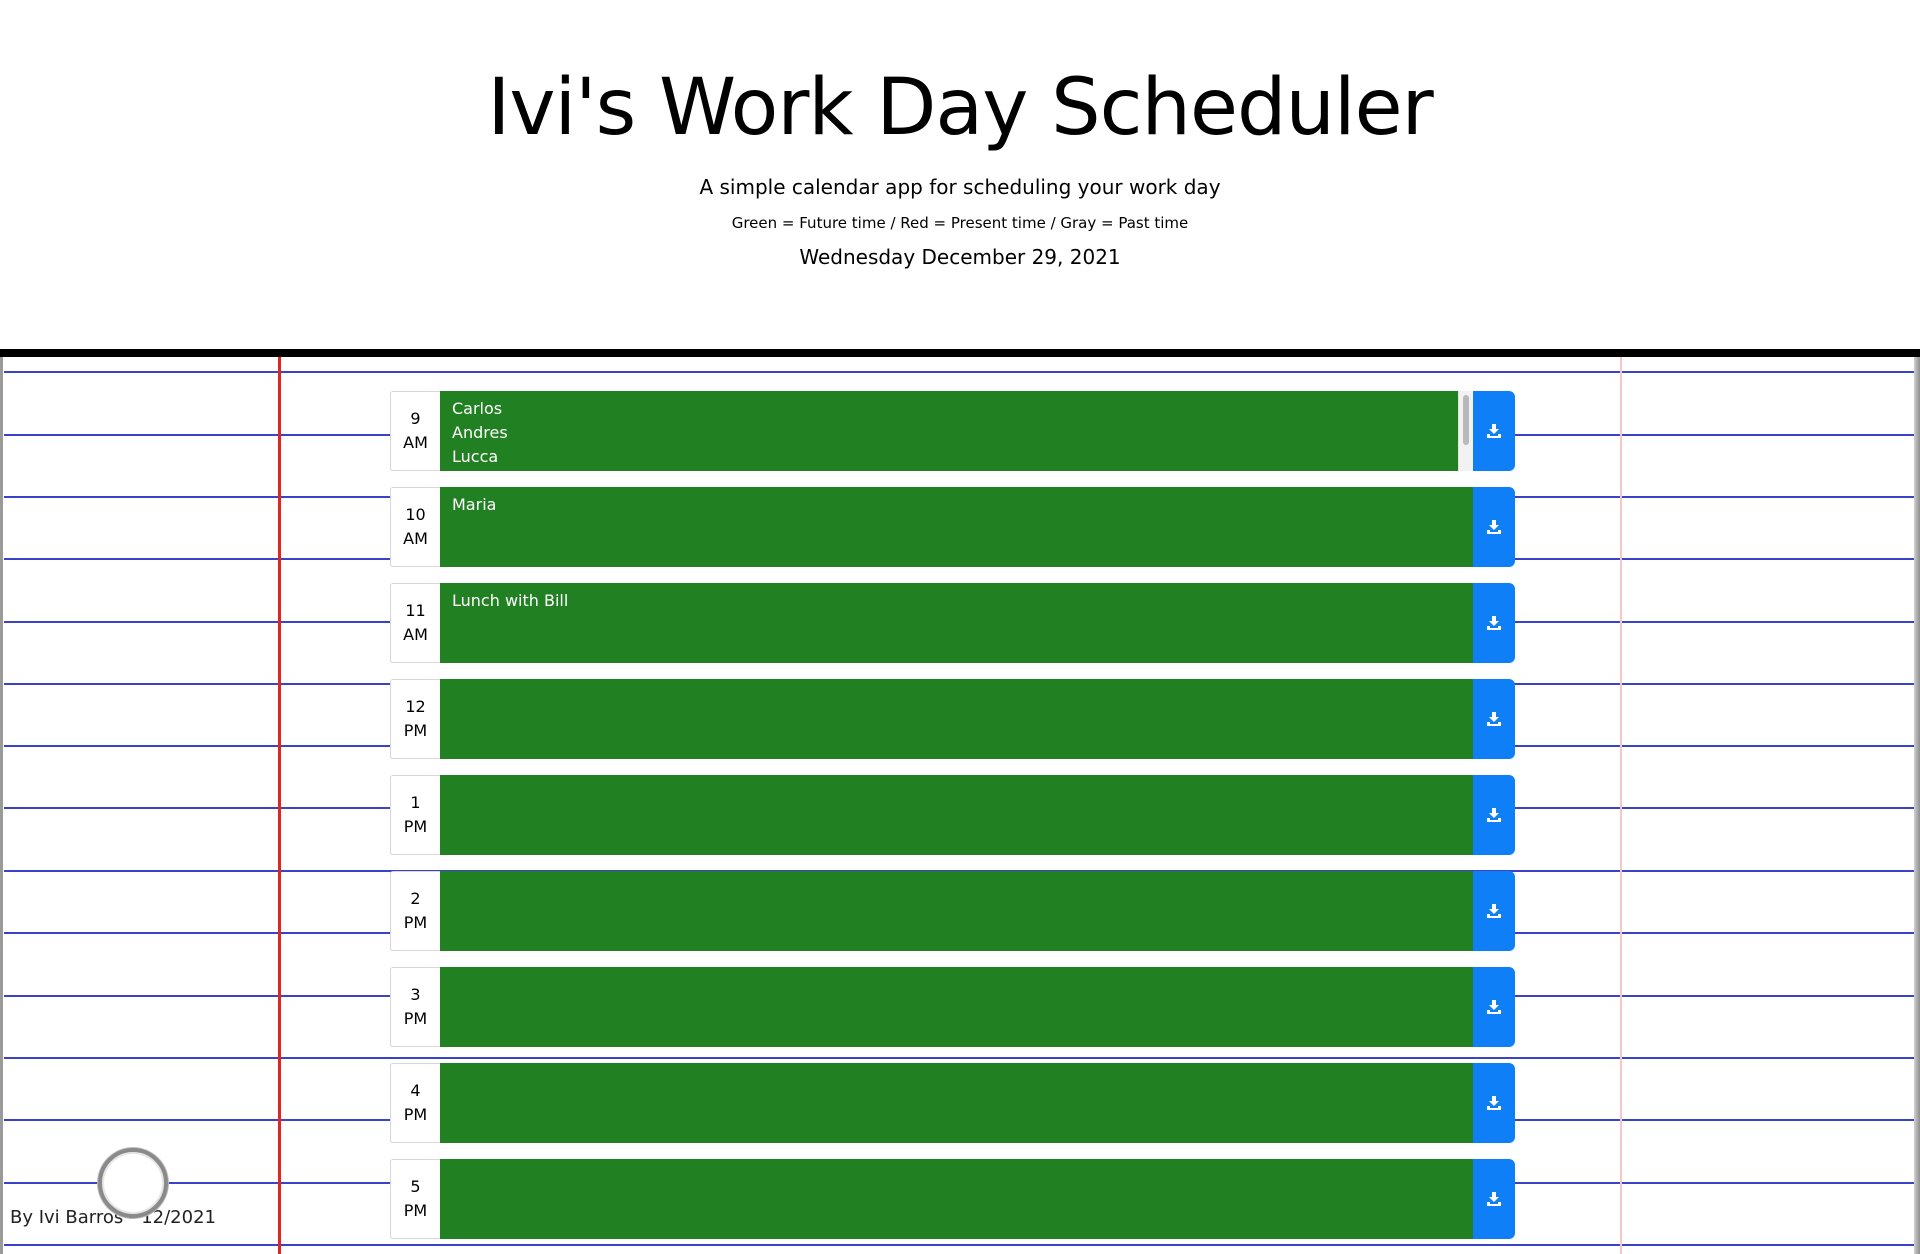  I want to click on event-textarea: Lunch with Bill, so click(956, 623).